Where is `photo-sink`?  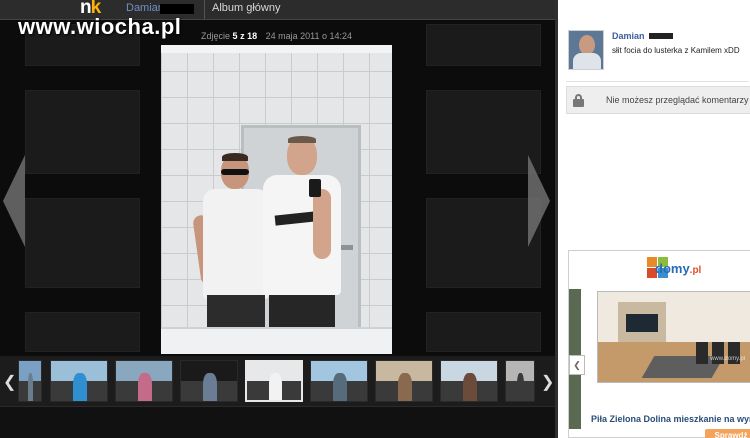
photo-sink is located at coordinates (276, 340).